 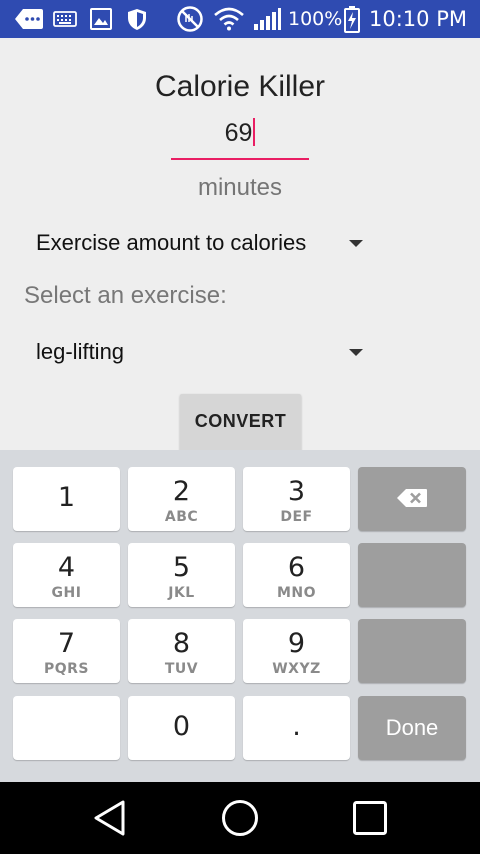 What do you see at coordinates (80, 351) in the screenshot?
I see `exercise-spinner-value: leg-lifting` at bounding box center [80, 351].